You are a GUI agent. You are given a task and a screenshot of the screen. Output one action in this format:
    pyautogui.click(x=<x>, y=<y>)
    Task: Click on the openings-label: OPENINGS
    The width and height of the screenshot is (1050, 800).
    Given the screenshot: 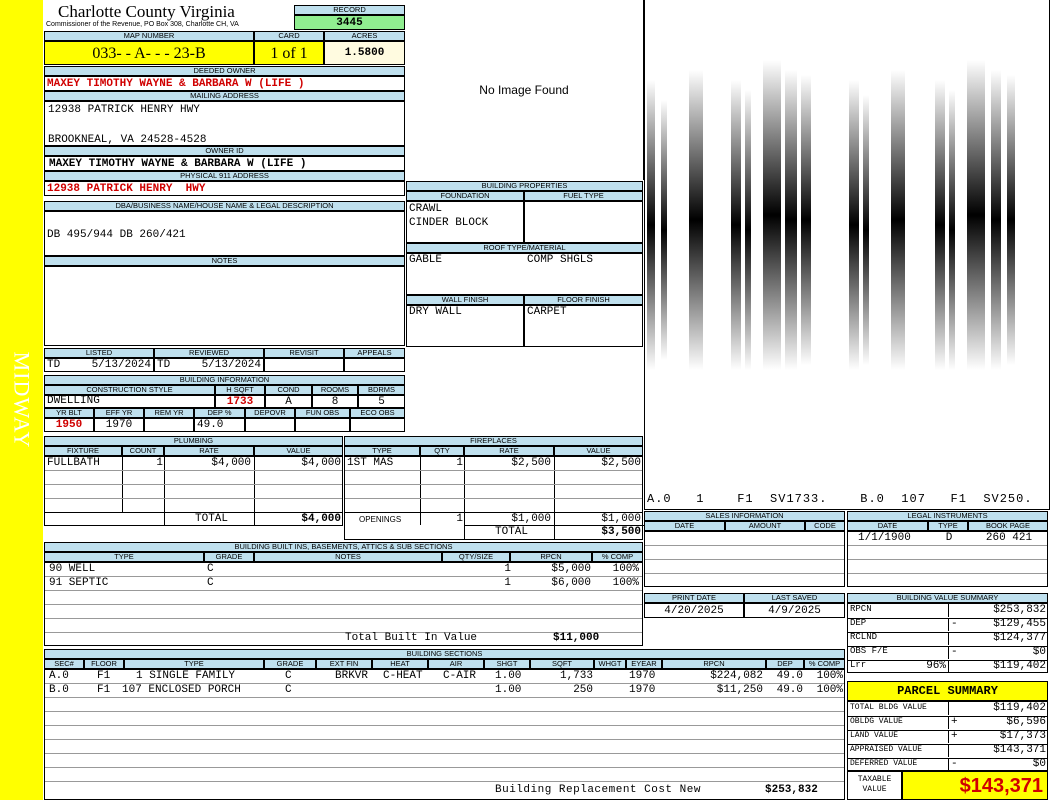 What is the action you would take?
    pyautogui.click(x=380, y=519)
    